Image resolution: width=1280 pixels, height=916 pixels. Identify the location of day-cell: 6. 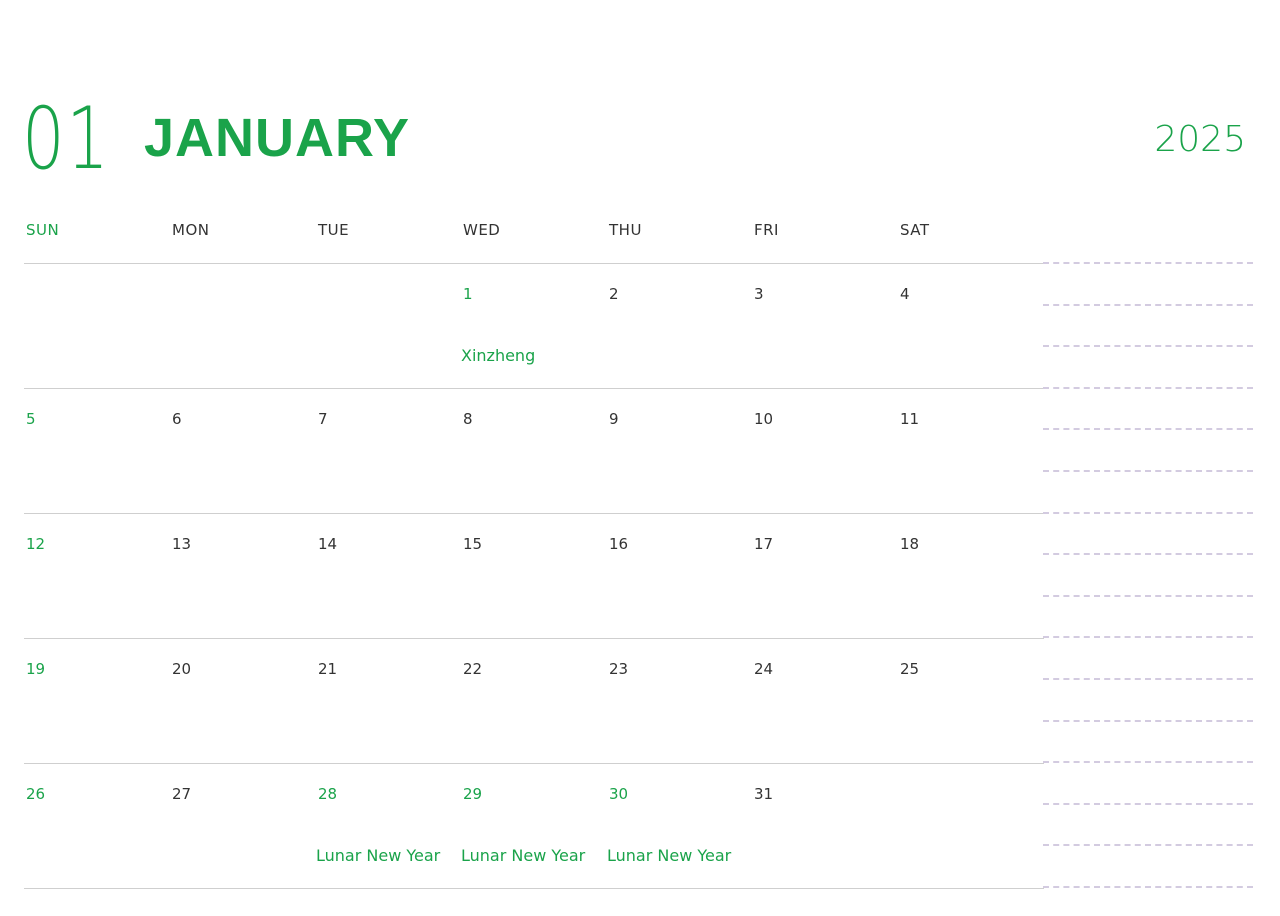
(240, 451).